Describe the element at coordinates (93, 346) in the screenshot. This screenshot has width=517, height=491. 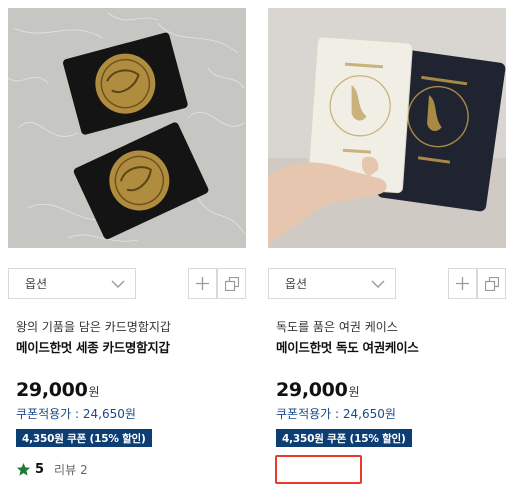
I see `product-name: 메이드한멋 세종 카드명함지갑` at that location.